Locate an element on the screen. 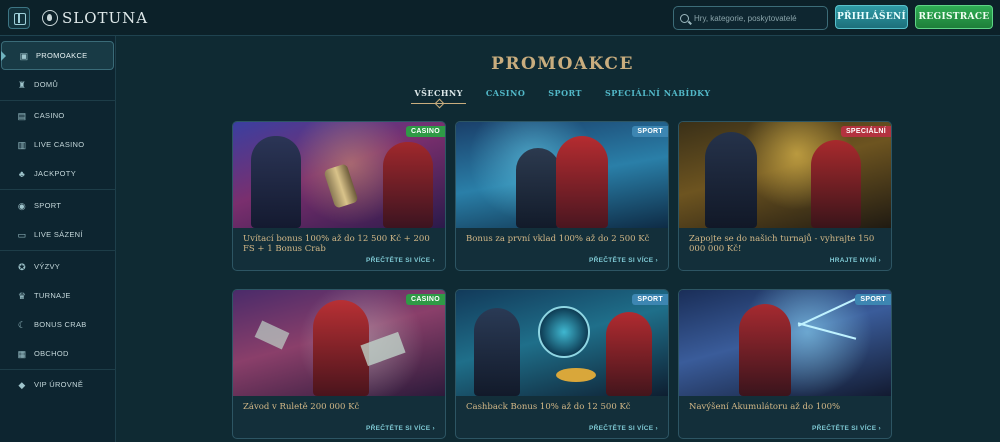  sidebar-item-casino: ▤ CASINO is located at coordinates (58, 115).